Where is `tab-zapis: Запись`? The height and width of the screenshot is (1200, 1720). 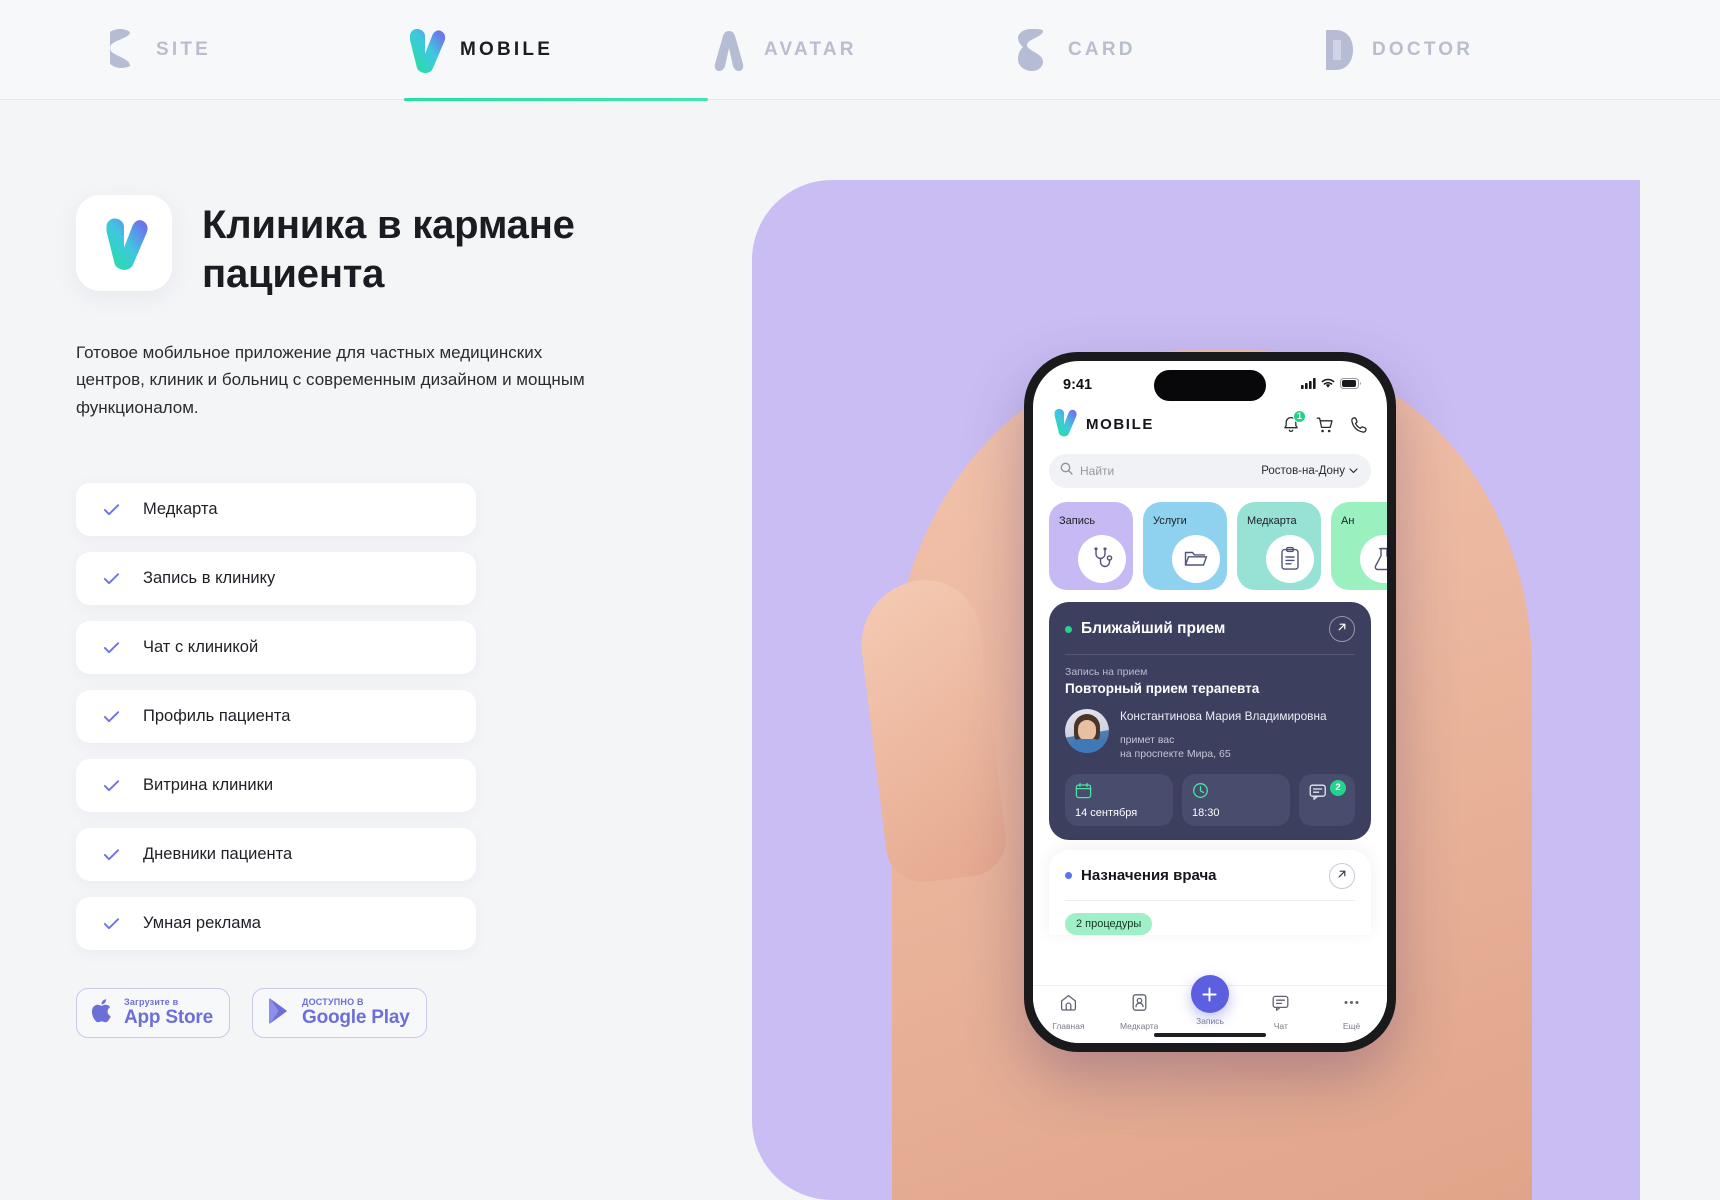
tab-zapis: Запись is located at coordinates (1210, 1000).